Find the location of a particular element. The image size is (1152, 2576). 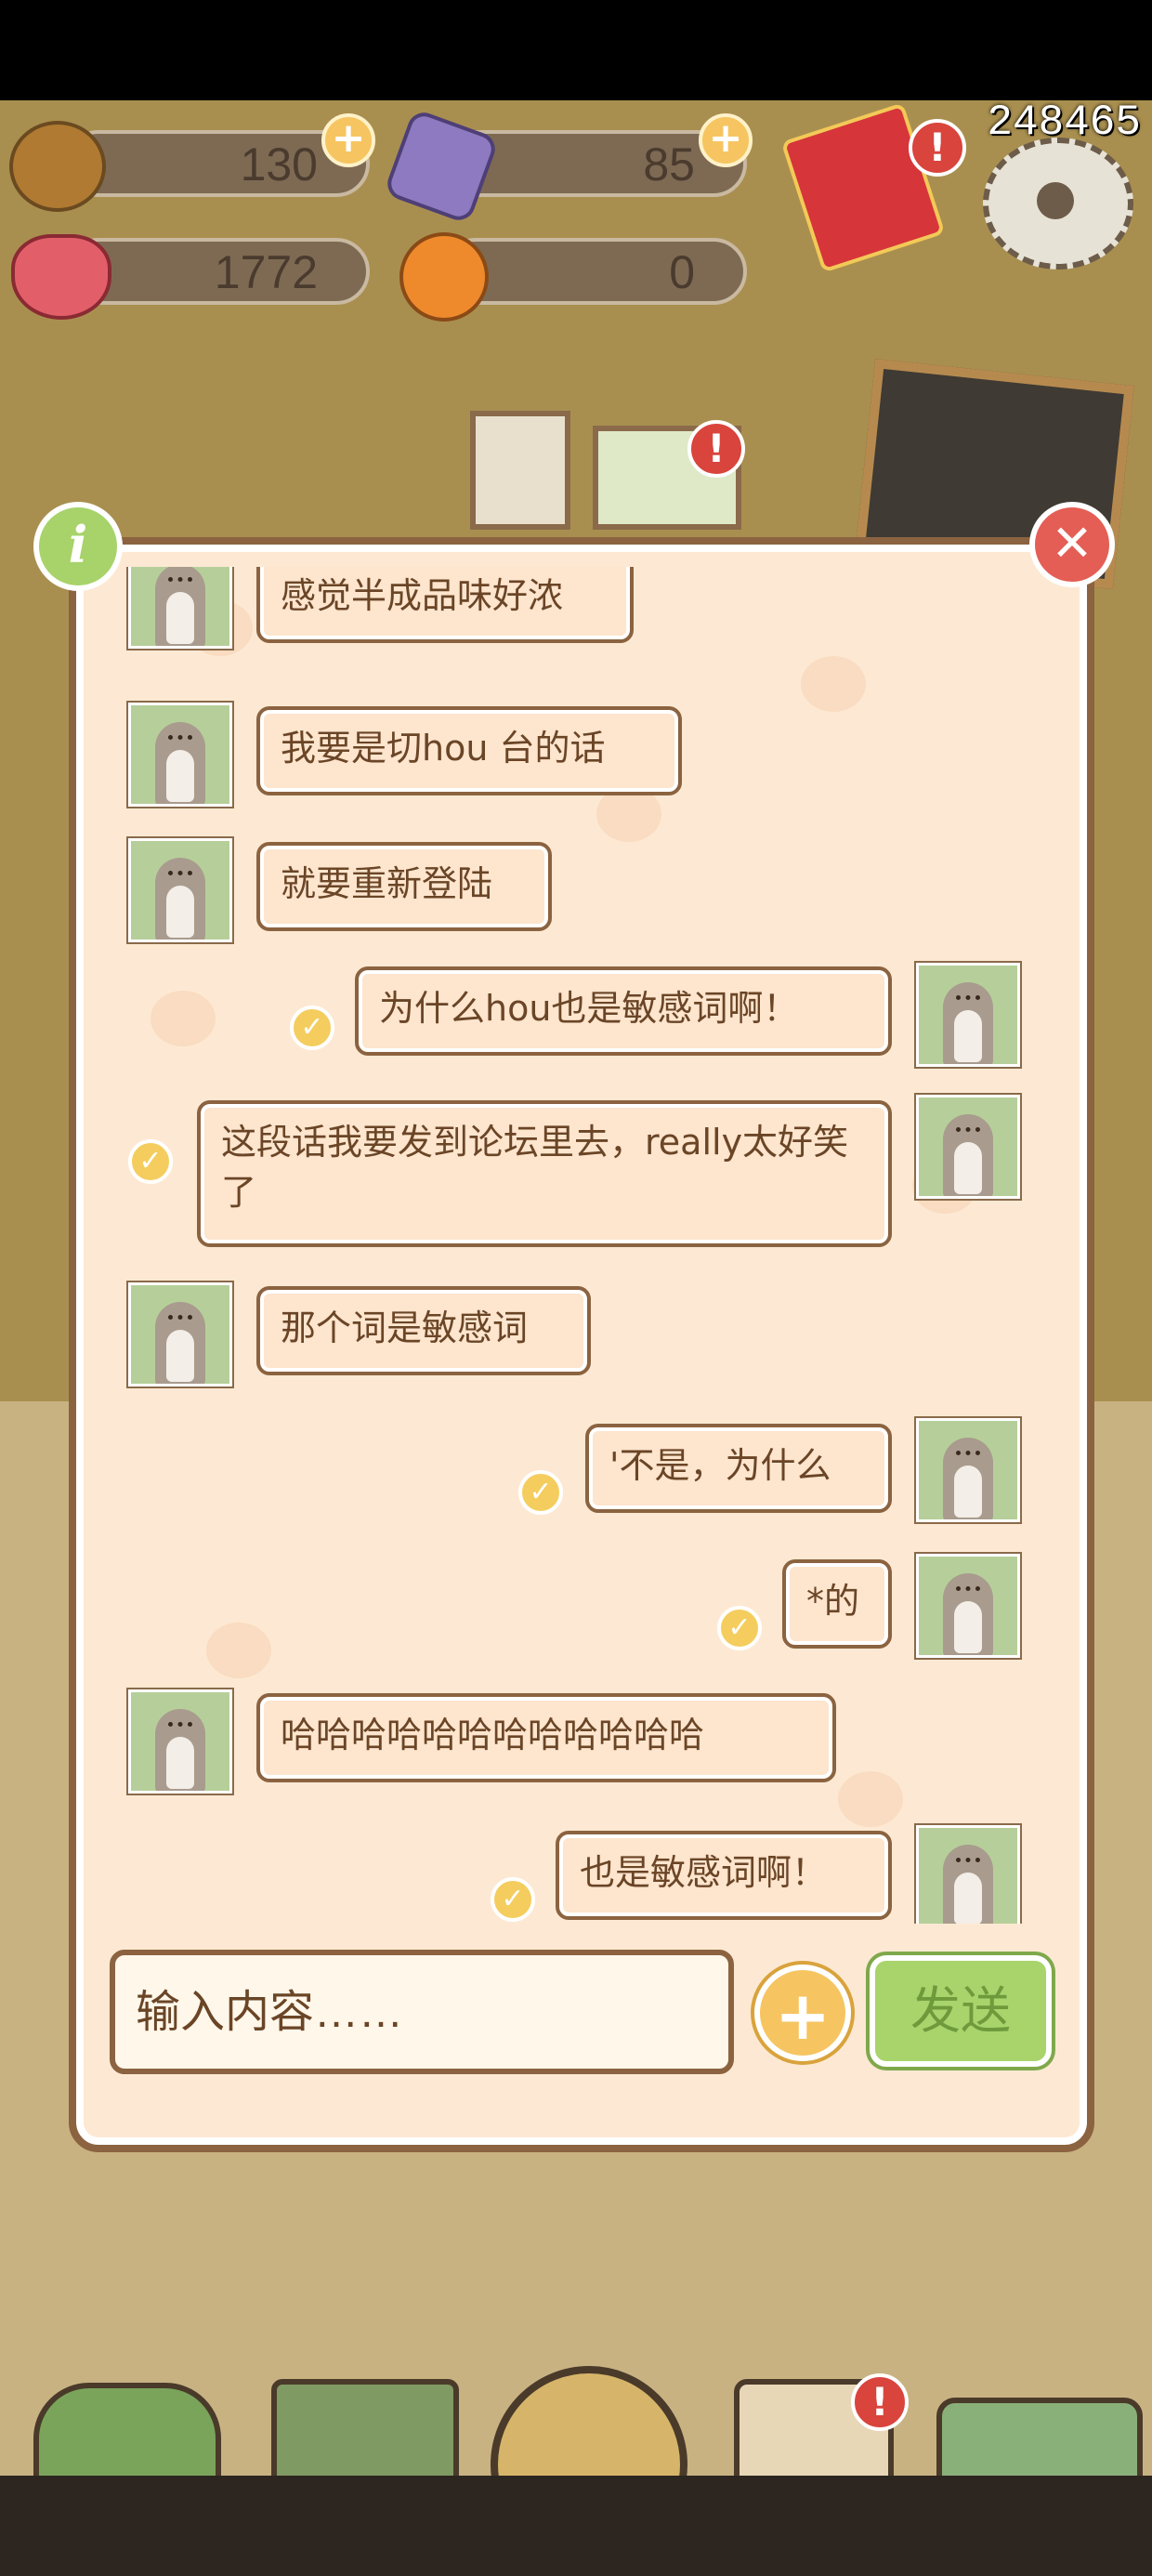

acorn-add-button: + is located at coordinates (348, 140).